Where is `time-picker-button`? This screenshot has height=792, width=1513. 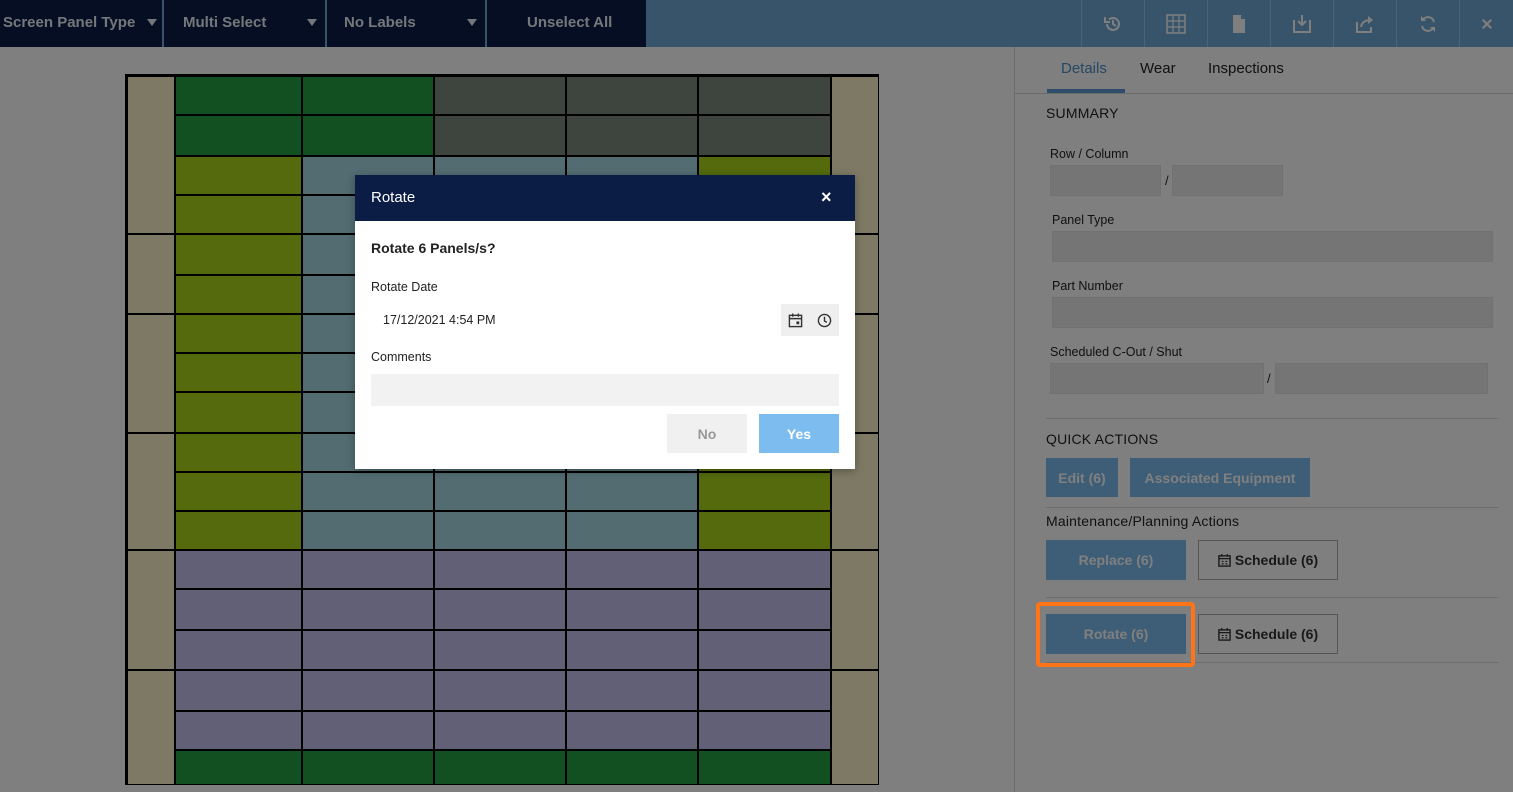
time-picker-button is located at coordinates (824, 320).